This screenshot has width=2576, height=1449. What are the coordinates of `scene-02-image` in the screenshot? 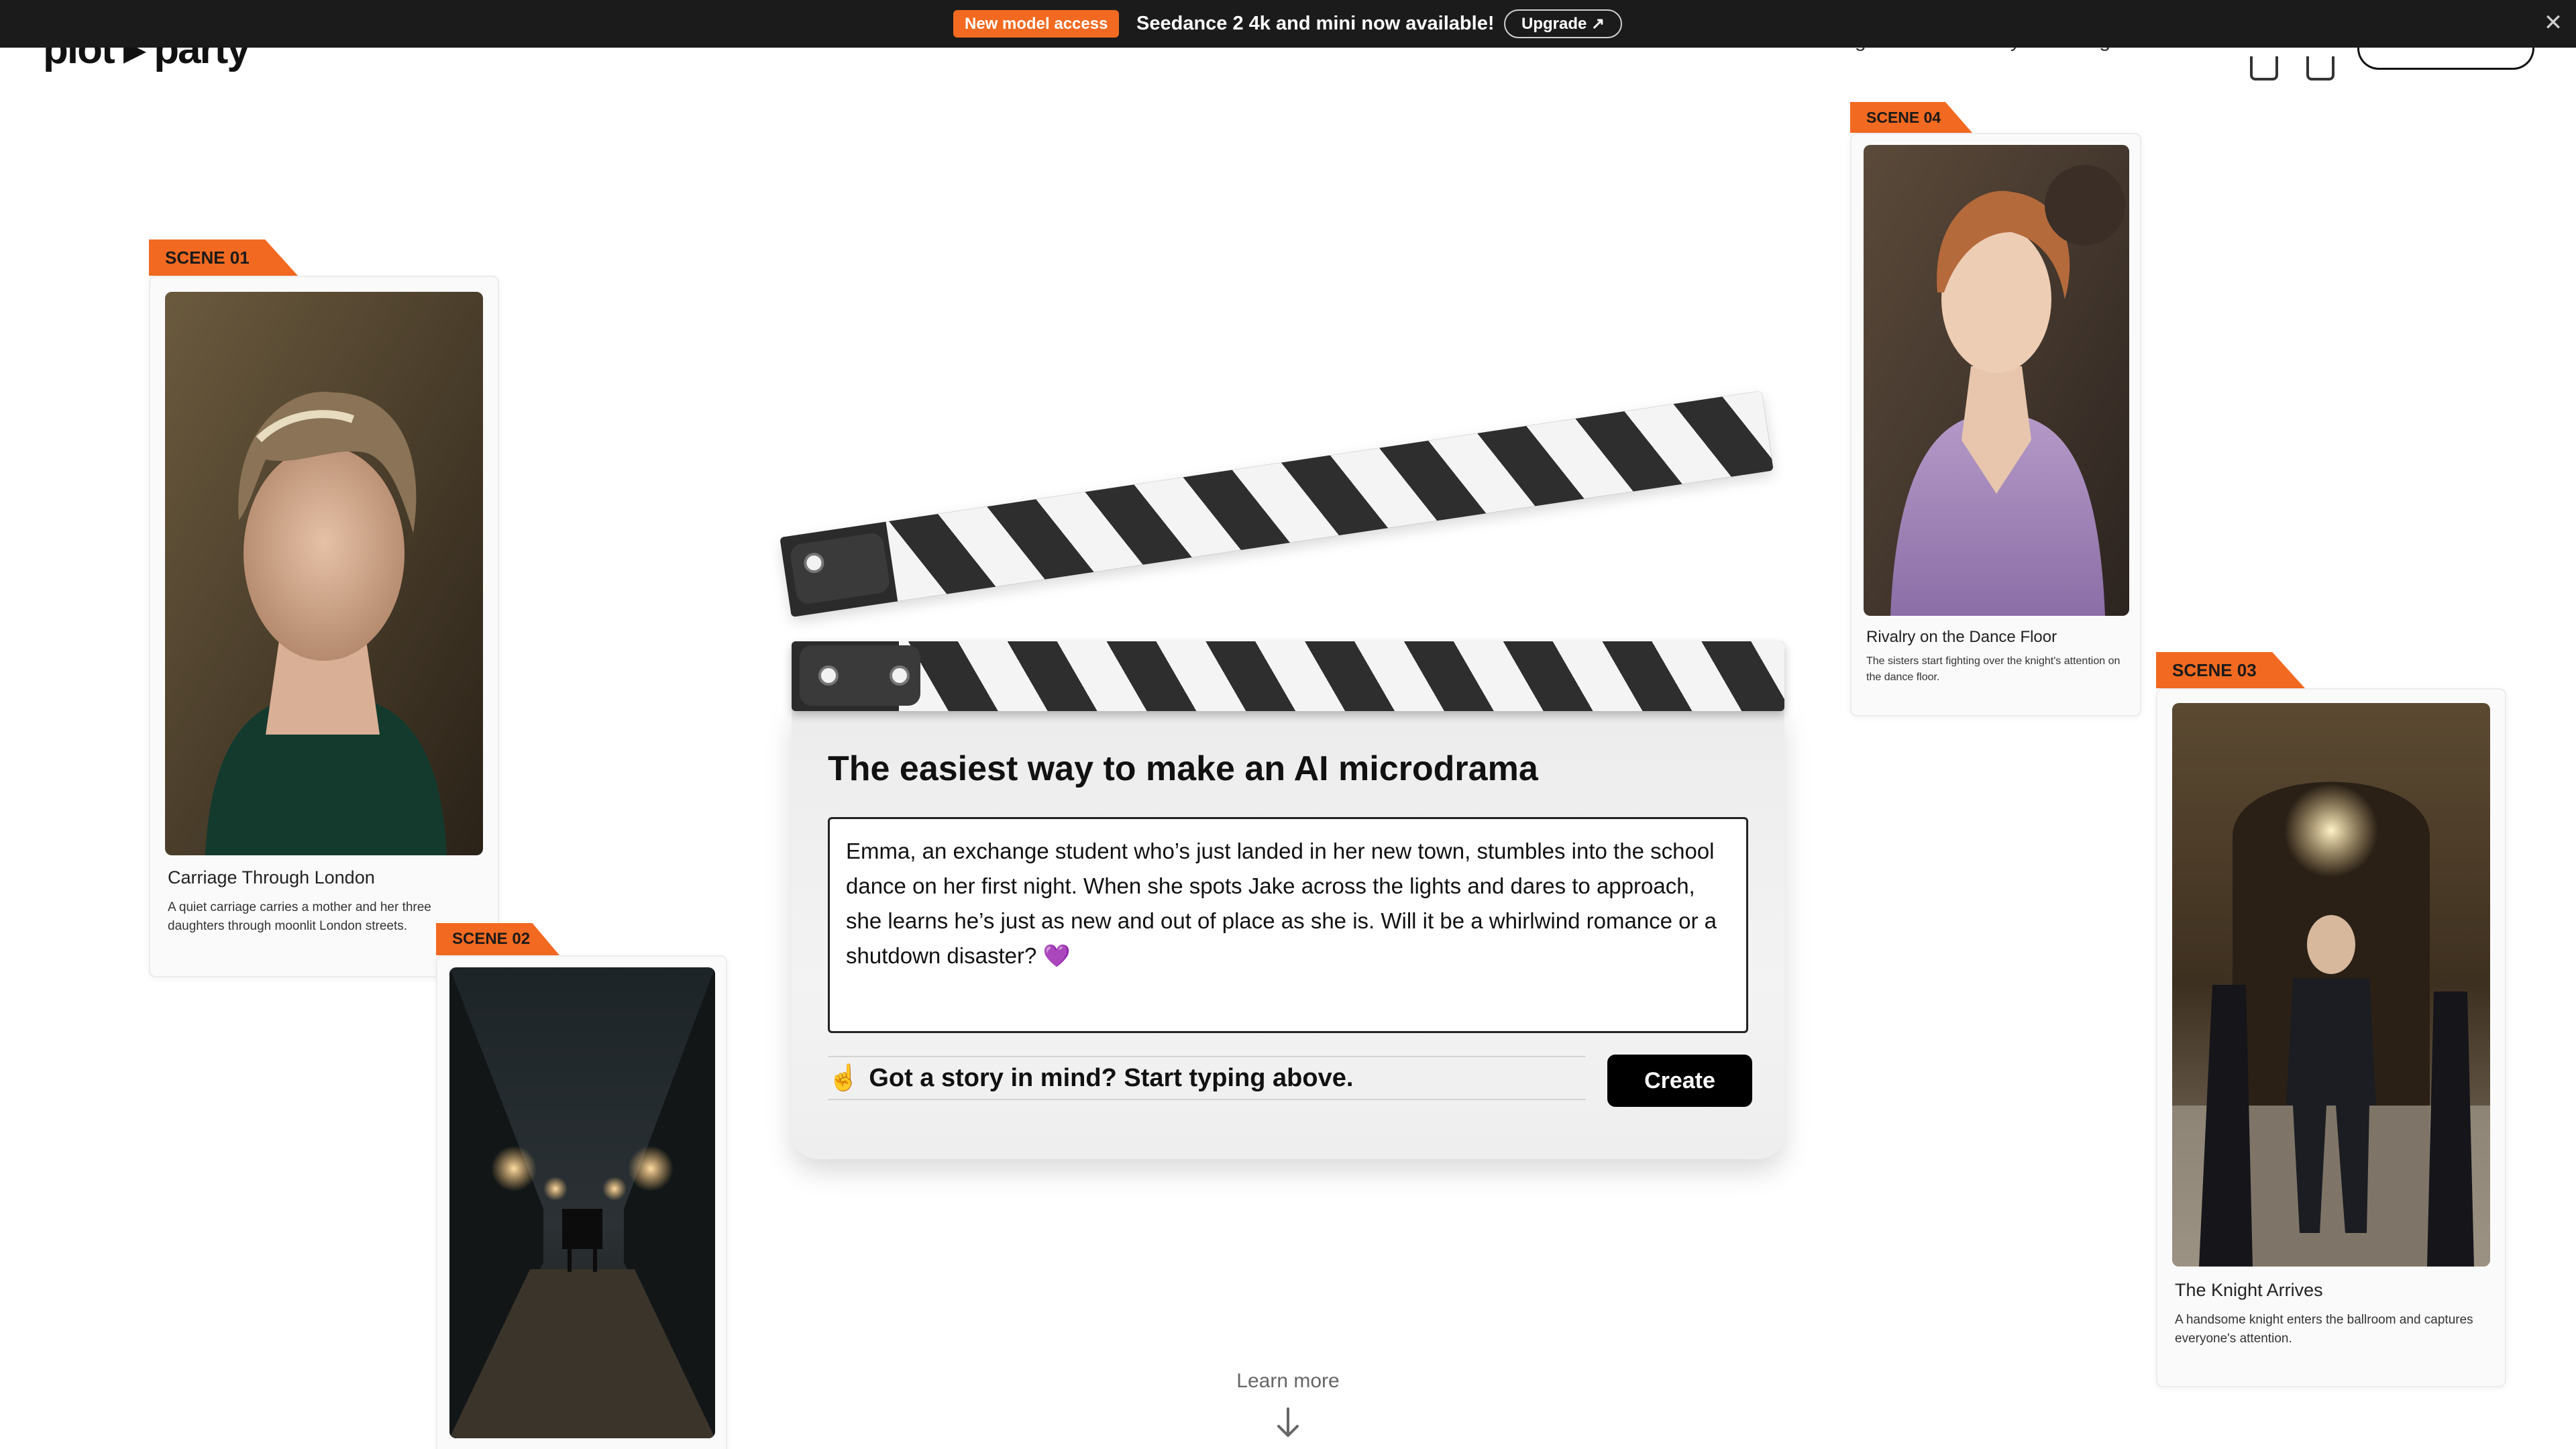 It's located at (582, 1202).